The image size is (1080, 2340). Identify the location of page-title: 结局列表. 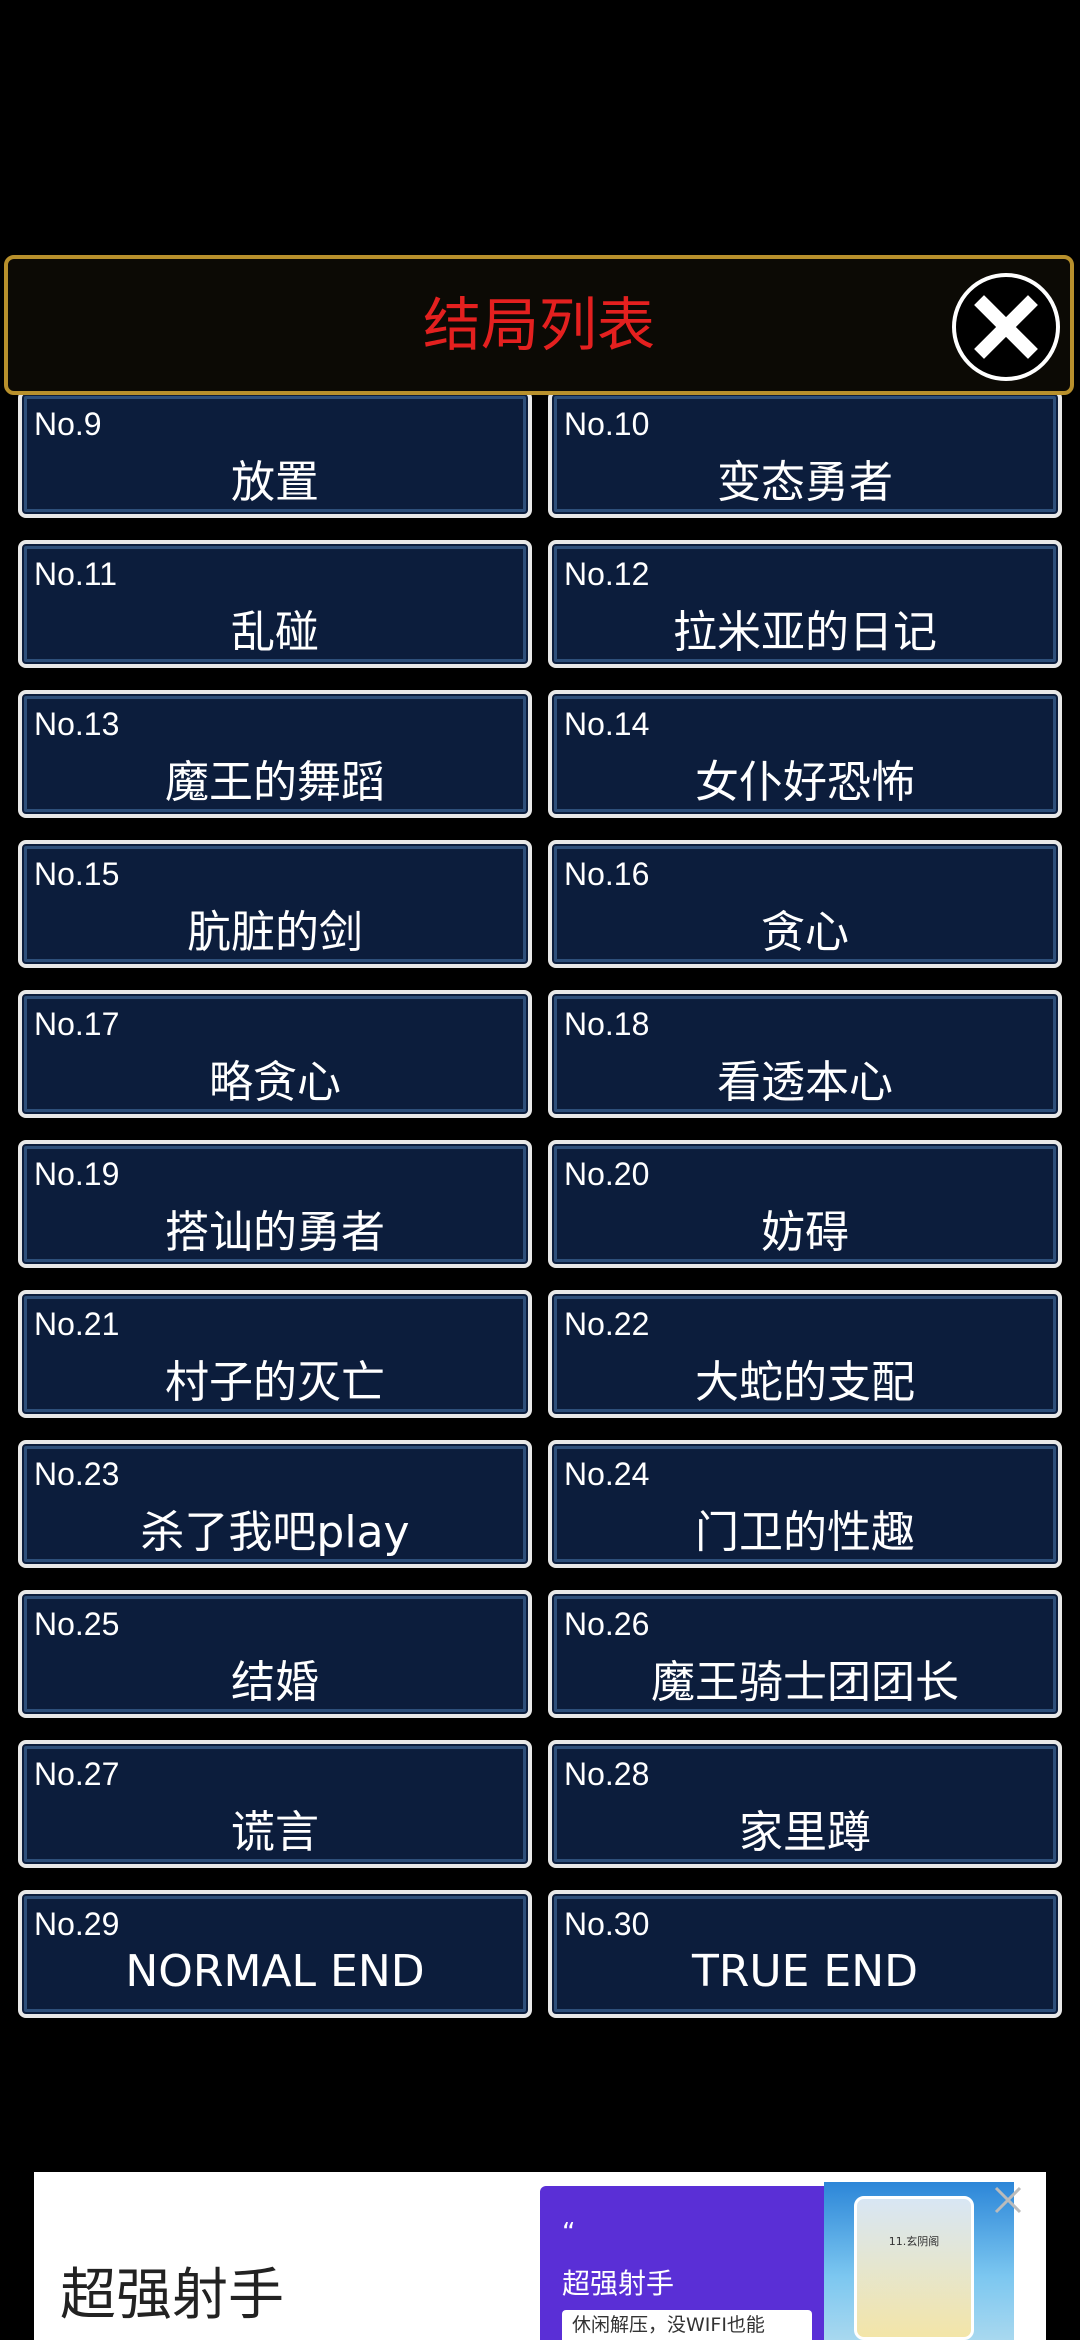
(538, 325).